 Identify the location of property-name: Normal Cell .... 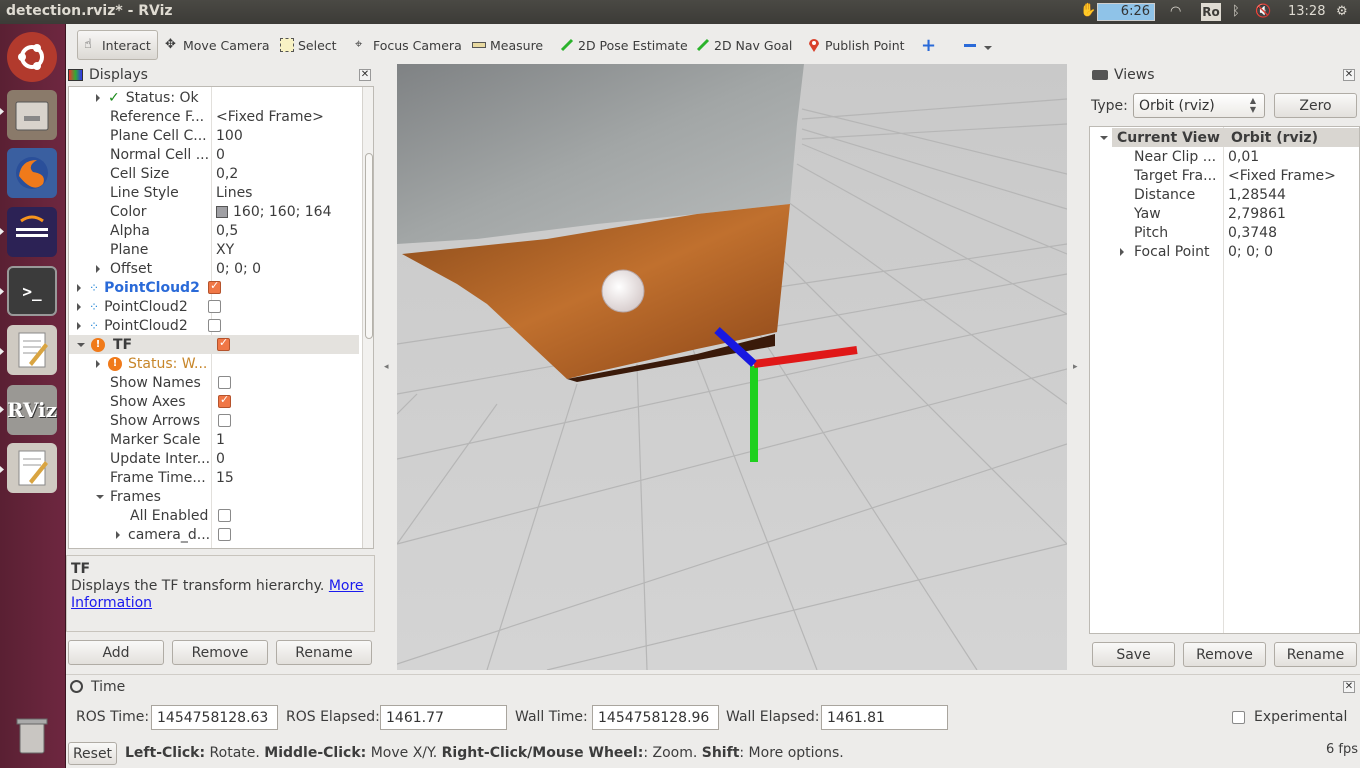
(160, 154).